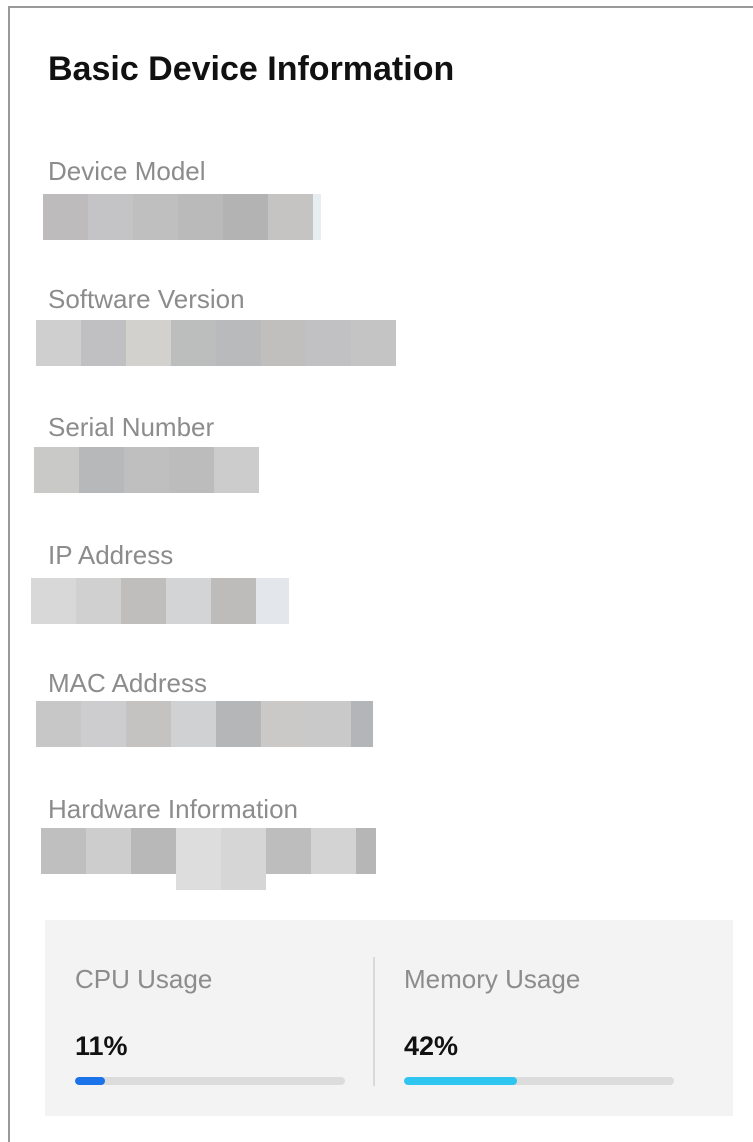 The image size is (753, 1142). I want to click on cpu-usage-label: CPU Usage, so click(144, 979).